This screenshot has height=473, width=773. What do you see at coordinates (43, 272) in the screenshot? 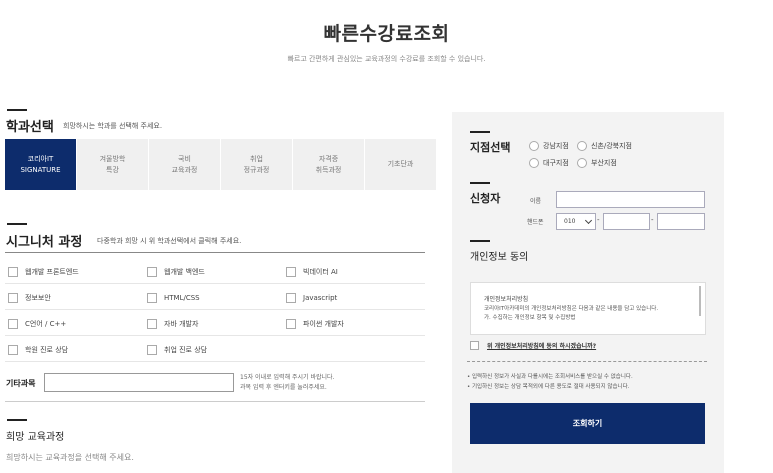
I see `course-web-frontend: 웹개발 프론트엔드` at bounding box center [43, 272].